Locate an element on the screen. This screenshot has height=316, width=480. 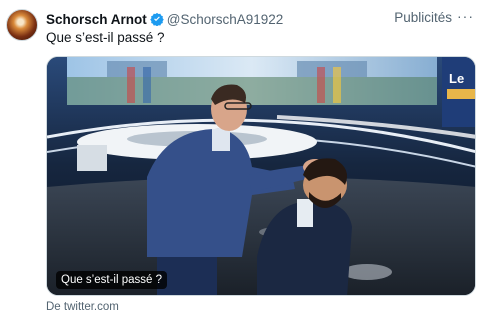
author-handle: @SchorschA91922 is located at coordinates (225, 19).